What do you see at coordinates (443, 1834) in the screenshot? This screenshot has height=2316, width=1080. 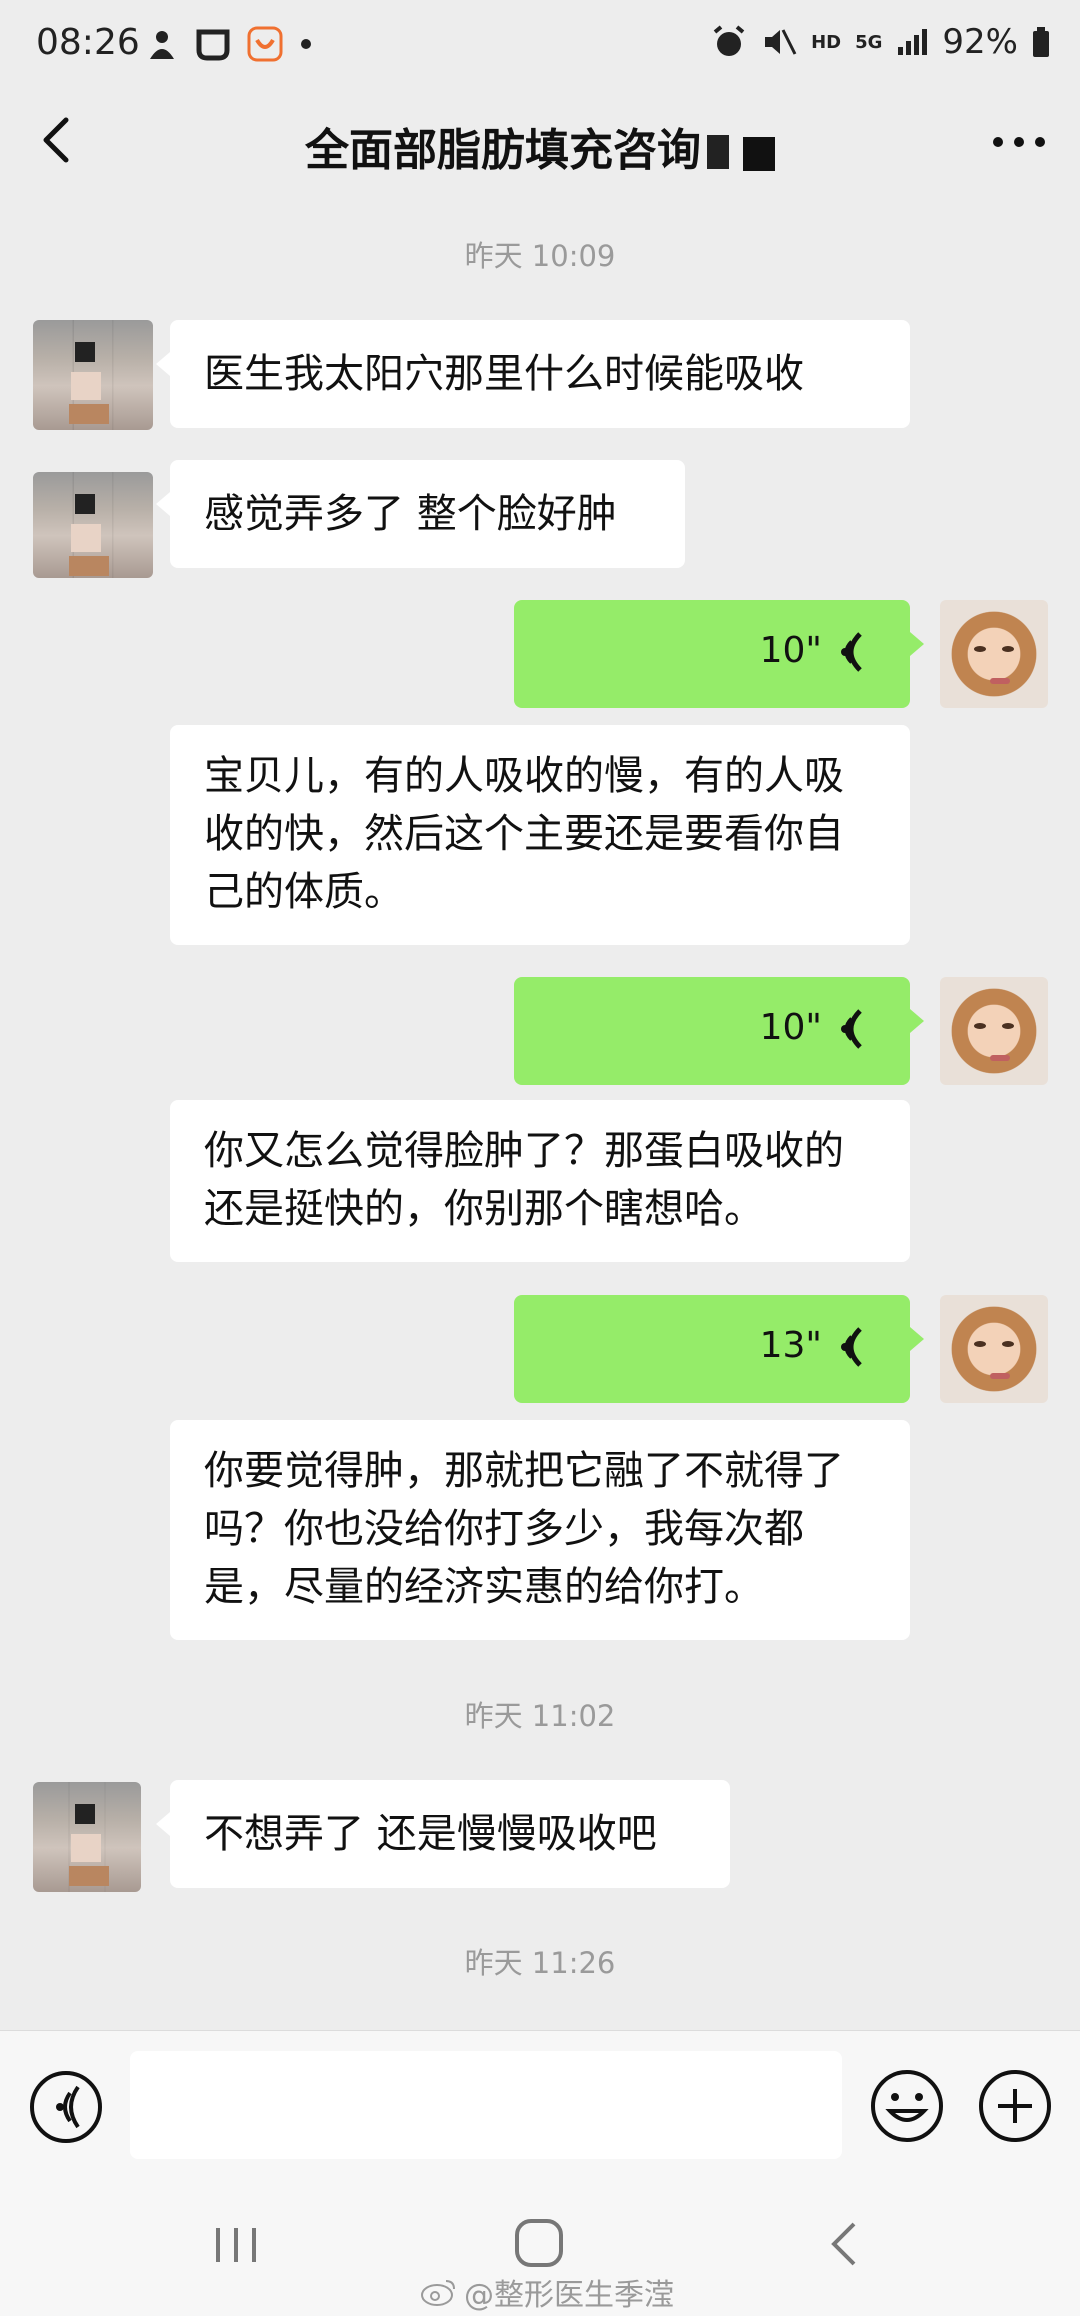 I see `message-bubble: 不想弄了 还是慢慢吸收吧` at bounding box center [443, 1834].